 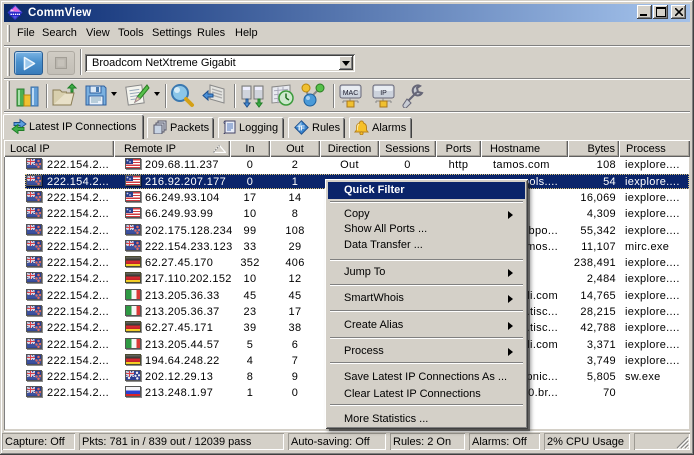 I want to click on svg-text: IP, so click(x=383, y=93).